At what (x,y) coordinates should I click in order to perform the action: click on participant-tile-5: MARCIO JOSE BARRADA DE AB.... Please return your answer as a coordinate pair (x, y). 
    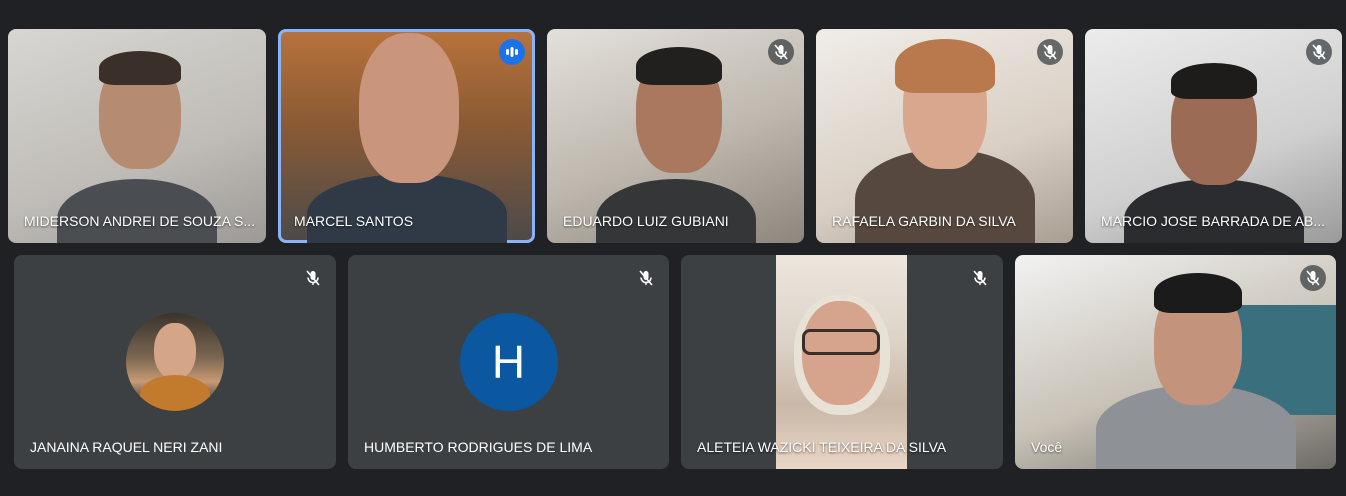
    Looking at the image, I should click on (1213, 136).